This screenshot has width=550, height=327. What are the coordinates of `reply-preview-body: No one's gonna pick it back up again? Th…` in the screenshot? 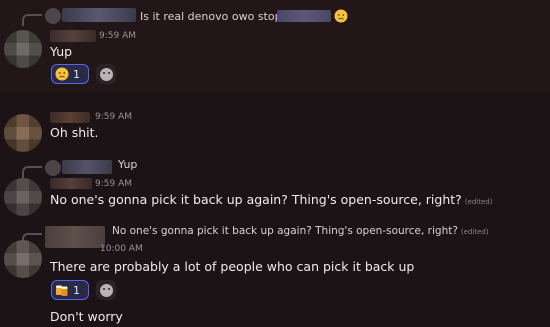 It's located at (285, 231).